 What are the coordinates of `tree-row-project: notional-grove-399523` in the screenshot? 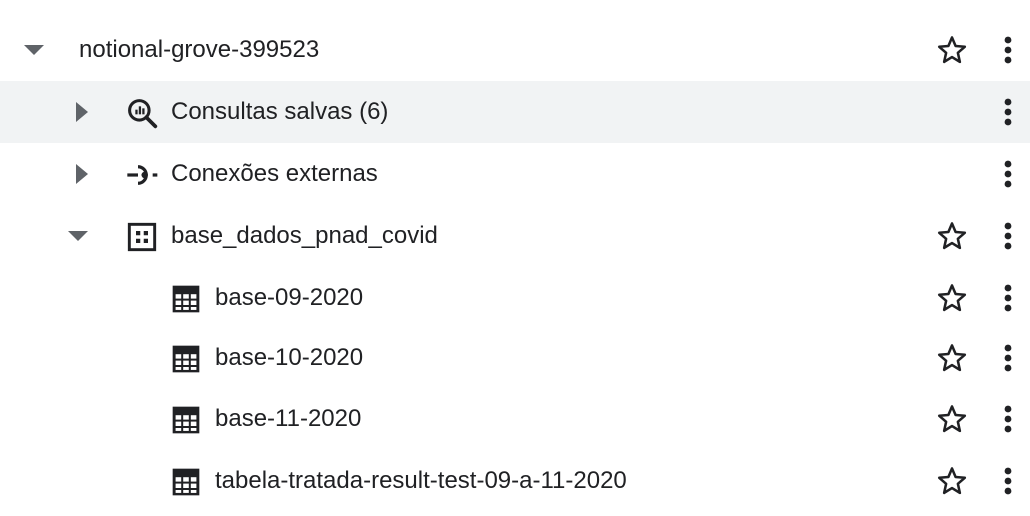 It's located at (515, 50).